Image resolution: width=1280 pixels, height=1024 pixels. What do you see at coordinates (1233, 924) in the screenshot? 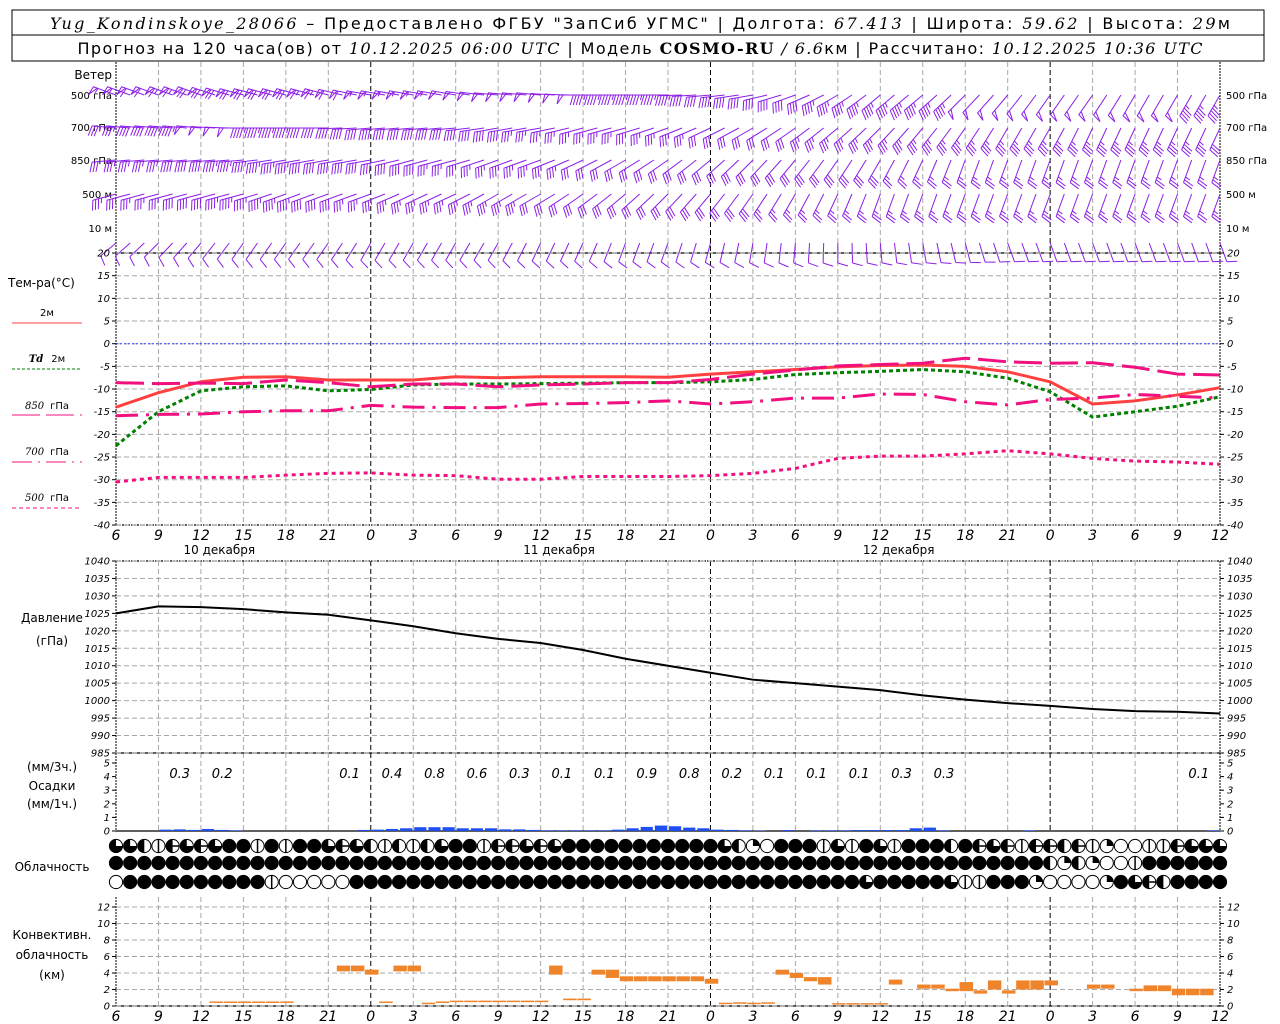
I see `convective-tick-label: 10` at bounding box center [1233, 924].